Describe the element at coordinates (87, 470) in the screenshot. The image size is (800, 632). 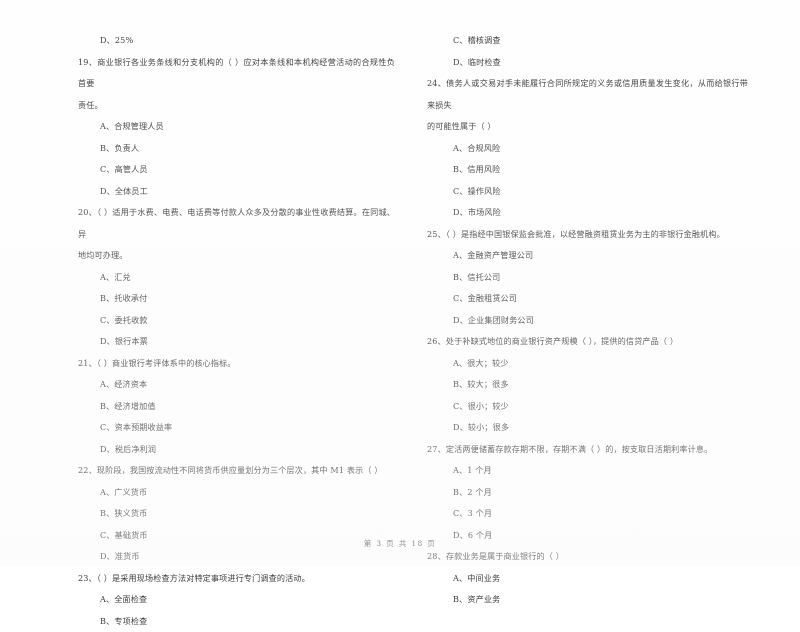
I see `question-number: 22、` at that location.